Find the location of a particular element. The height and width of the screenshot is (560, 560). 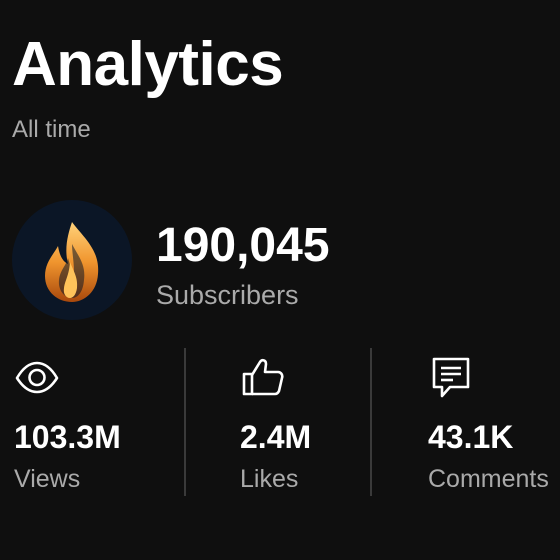

subscriber-label: Subscribers is located at coordinates (227, 295).